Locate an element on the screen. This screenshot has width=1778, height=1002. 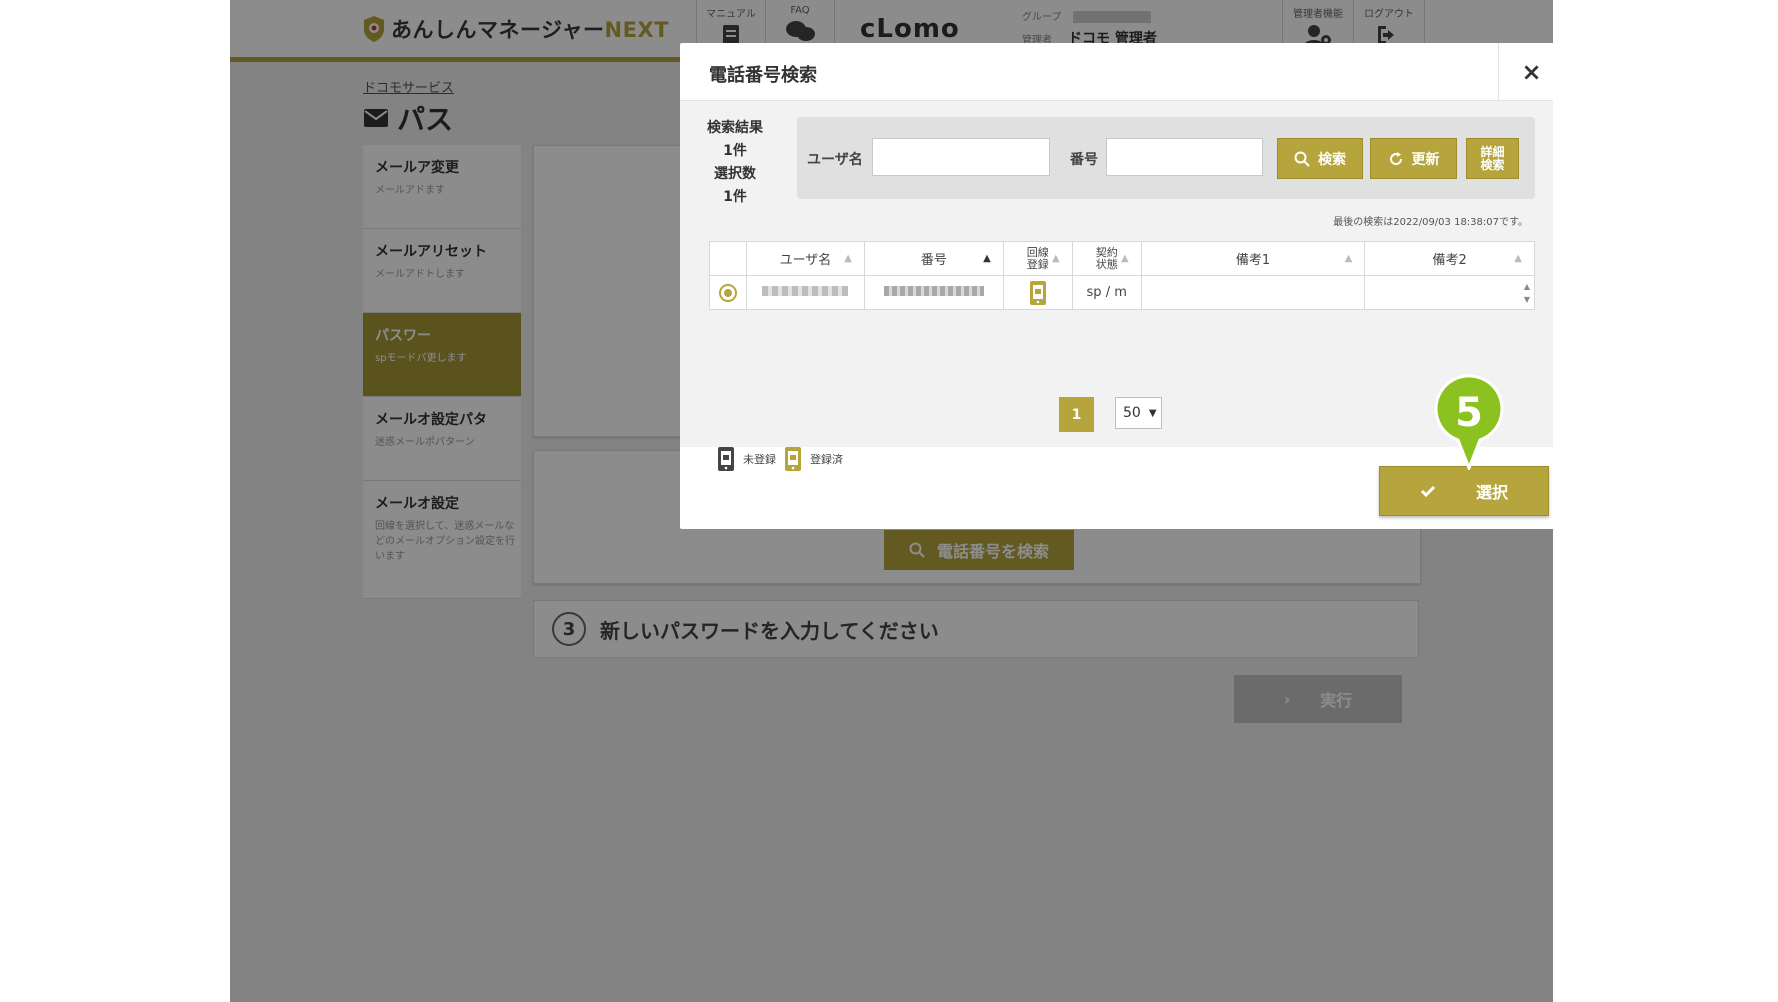
scrollbar-arrows: ▲ ▼ is located at coordinates (1527, 293).